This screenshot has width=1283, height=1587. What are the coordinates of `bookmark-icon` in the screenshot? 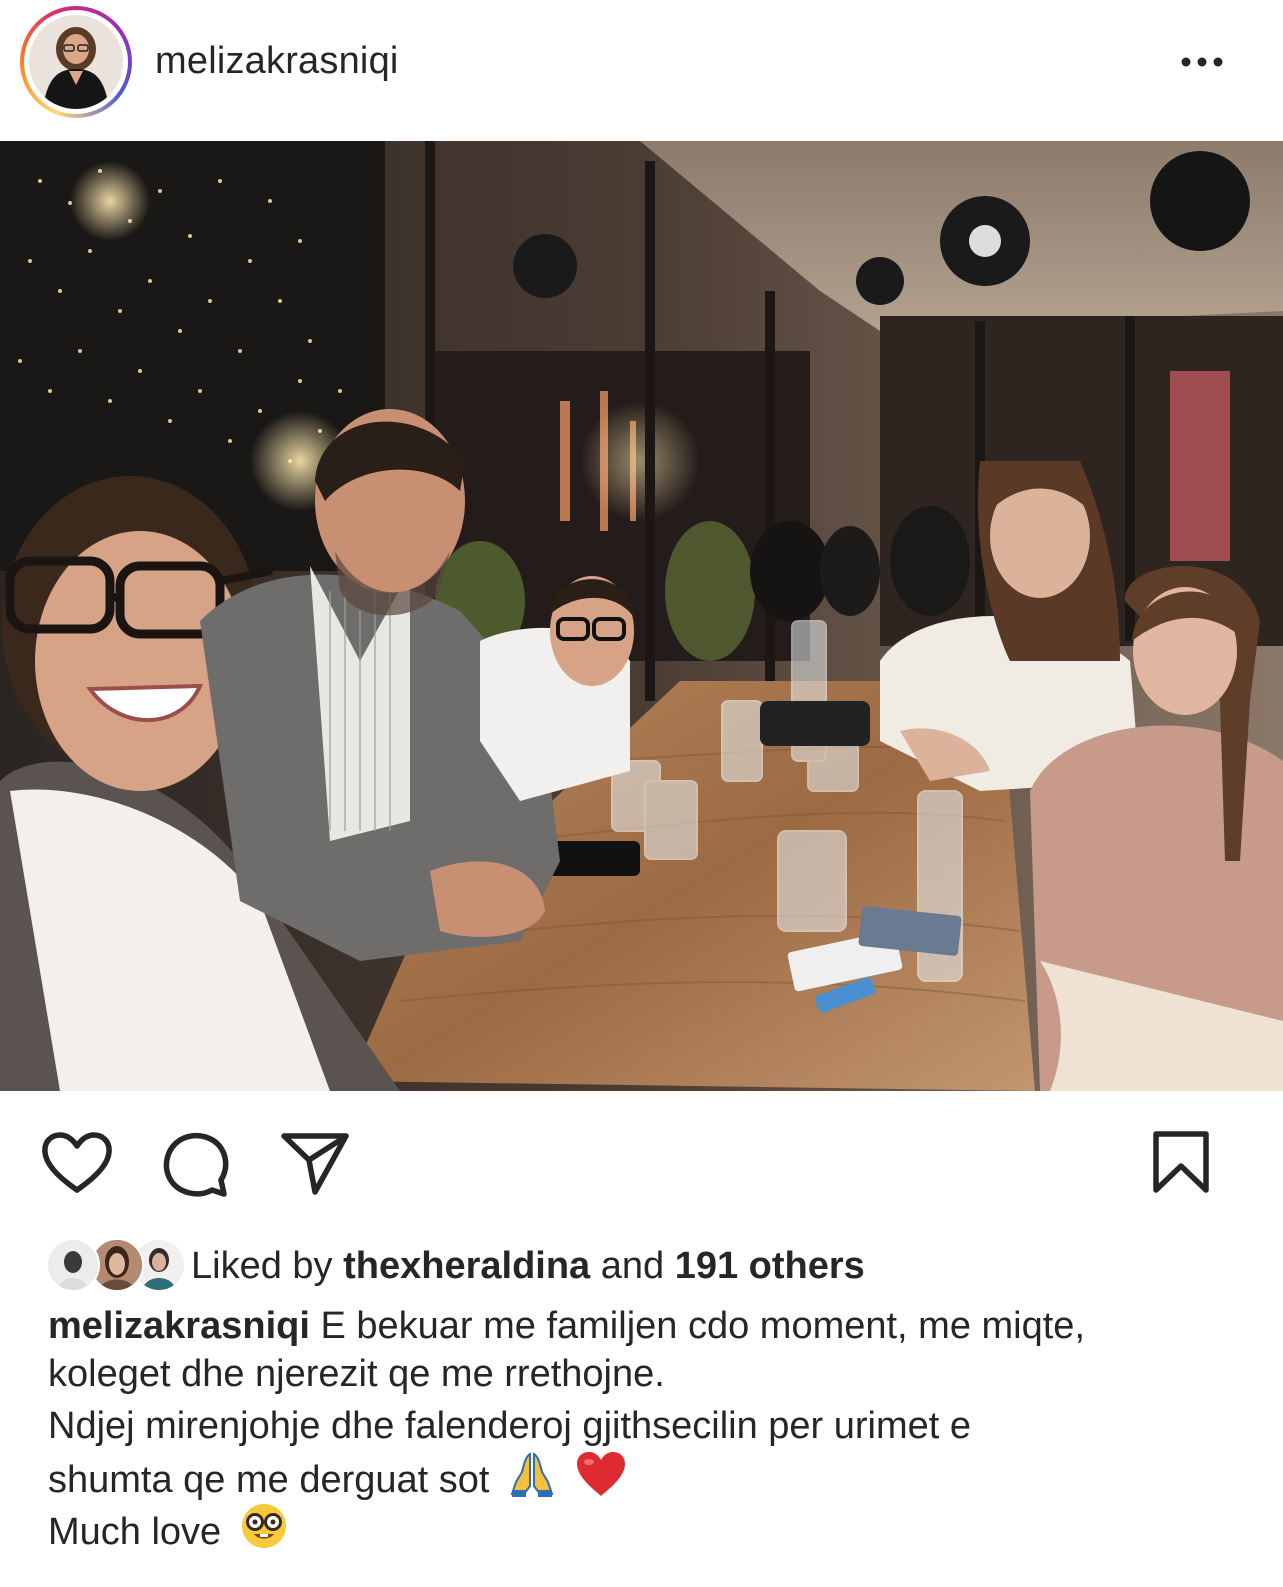 It's located at (1181, 1162).